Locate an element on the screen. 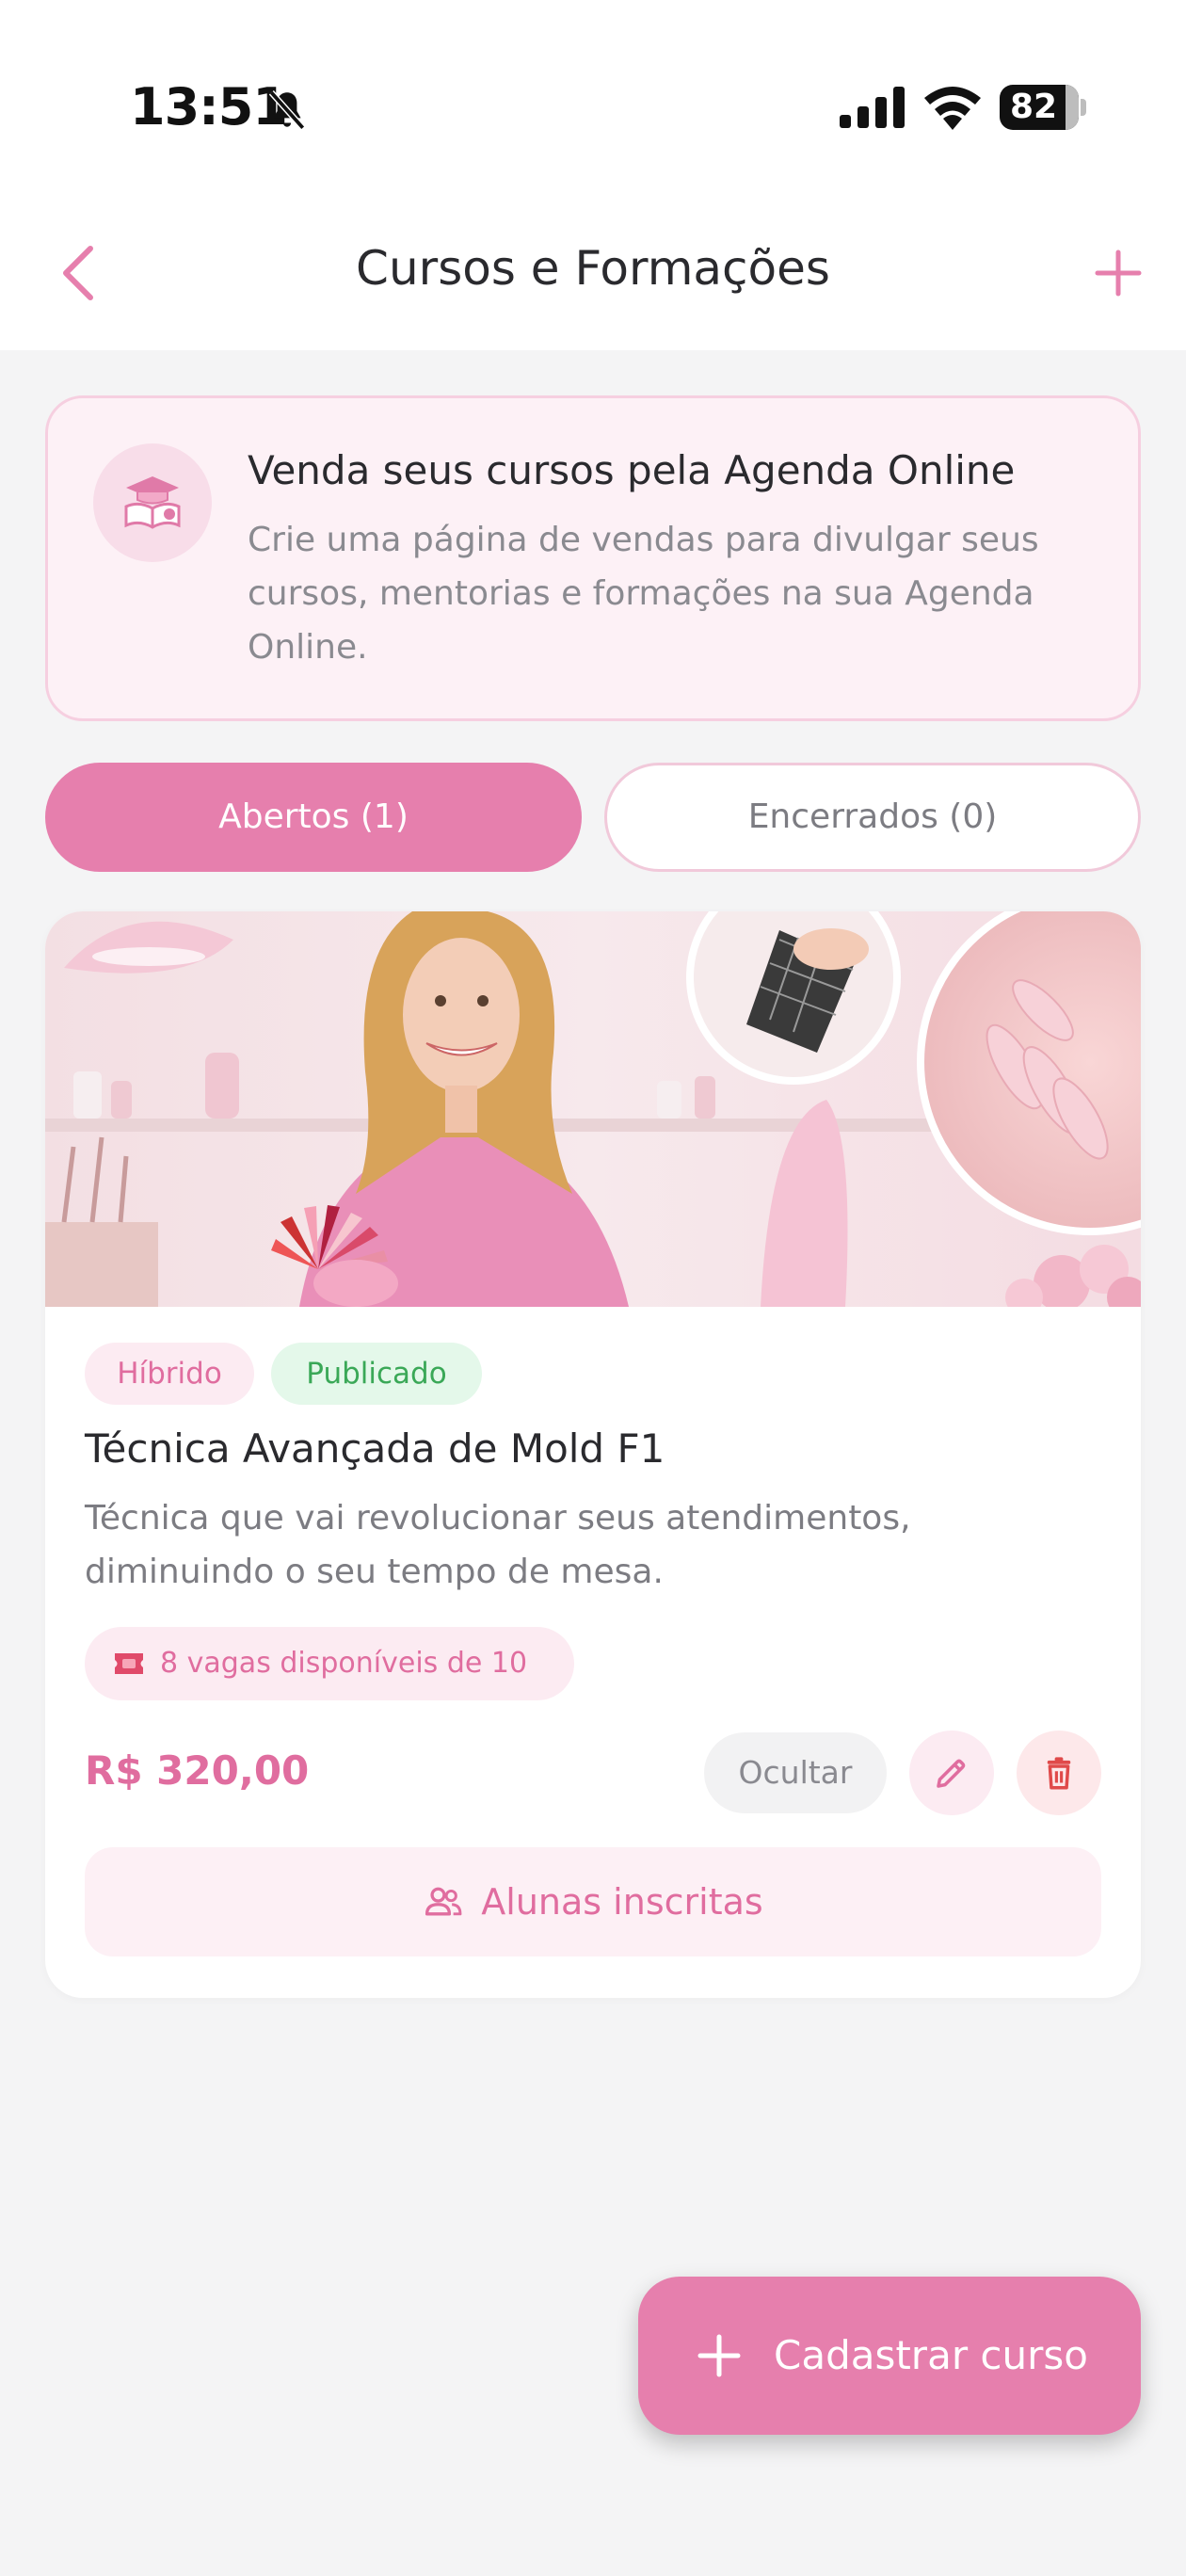  seats-badge: 8 vagas disponíveis de 10 is located at coordinates (329, 1663).